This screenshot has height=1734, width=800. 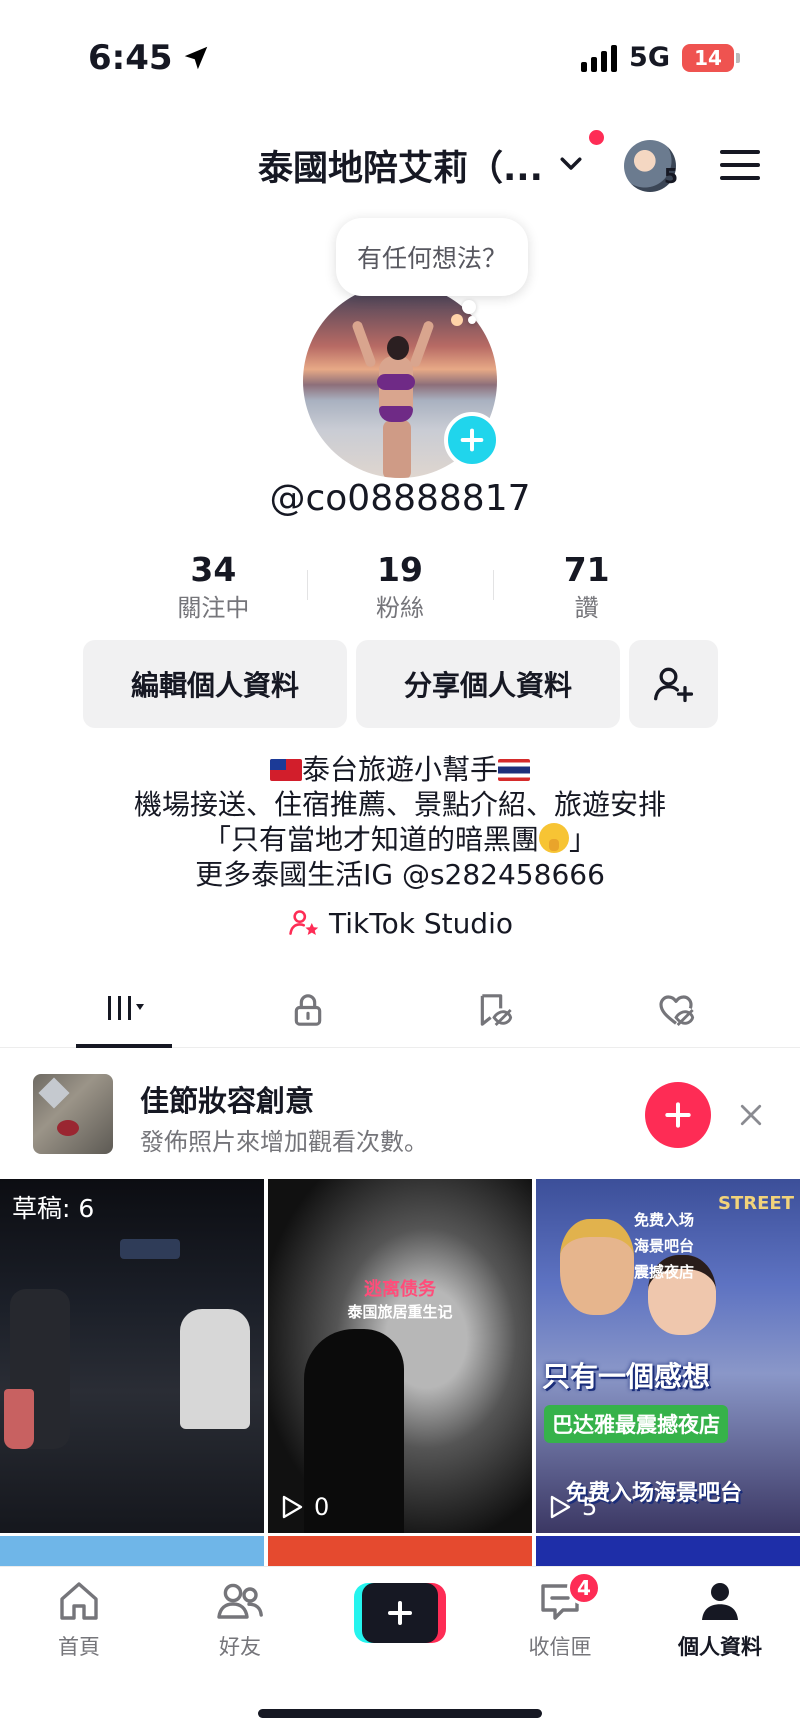 I want to click on video-tags: 免费入场 海景吧台 震撼夜店, so click(x=664, y=1246).